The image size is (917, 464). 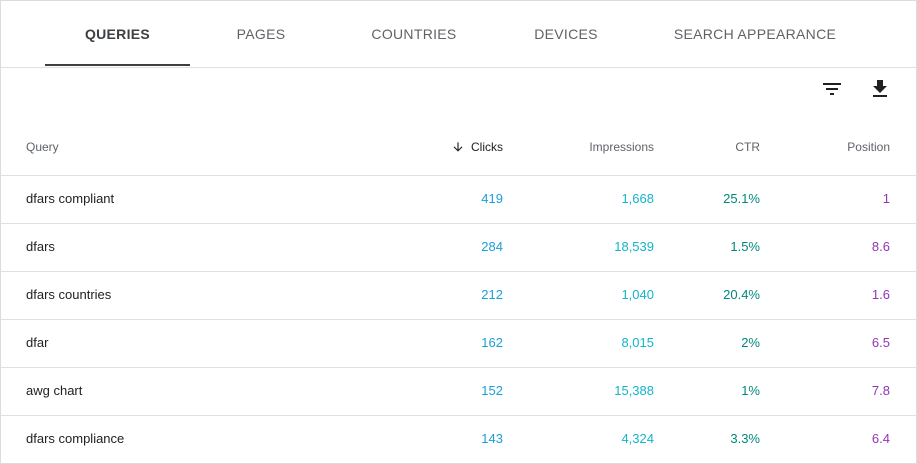 What do you see at coordinates (487, 147) in the screenshot?
I see `column-header-clicks-label: Clicks` at bounding box center [487, 147].